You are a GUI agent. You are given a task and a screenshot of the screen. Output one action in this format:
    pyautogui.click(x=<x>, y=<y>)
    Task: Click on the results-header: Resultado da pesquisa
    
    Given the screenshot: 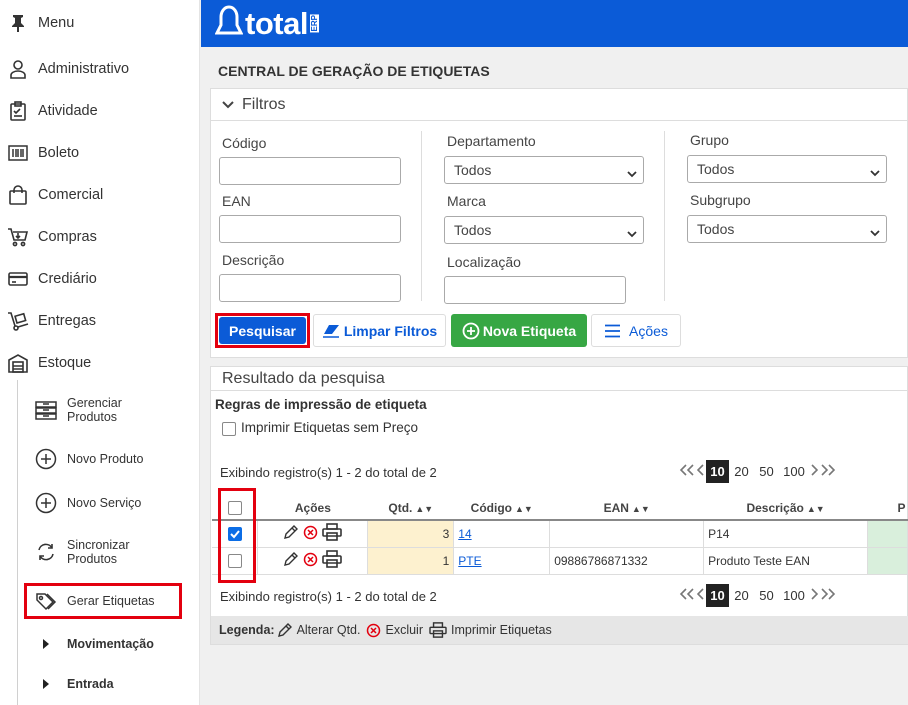 What is the action you would take?
    pyautogui.click(x=559, y=379)
    